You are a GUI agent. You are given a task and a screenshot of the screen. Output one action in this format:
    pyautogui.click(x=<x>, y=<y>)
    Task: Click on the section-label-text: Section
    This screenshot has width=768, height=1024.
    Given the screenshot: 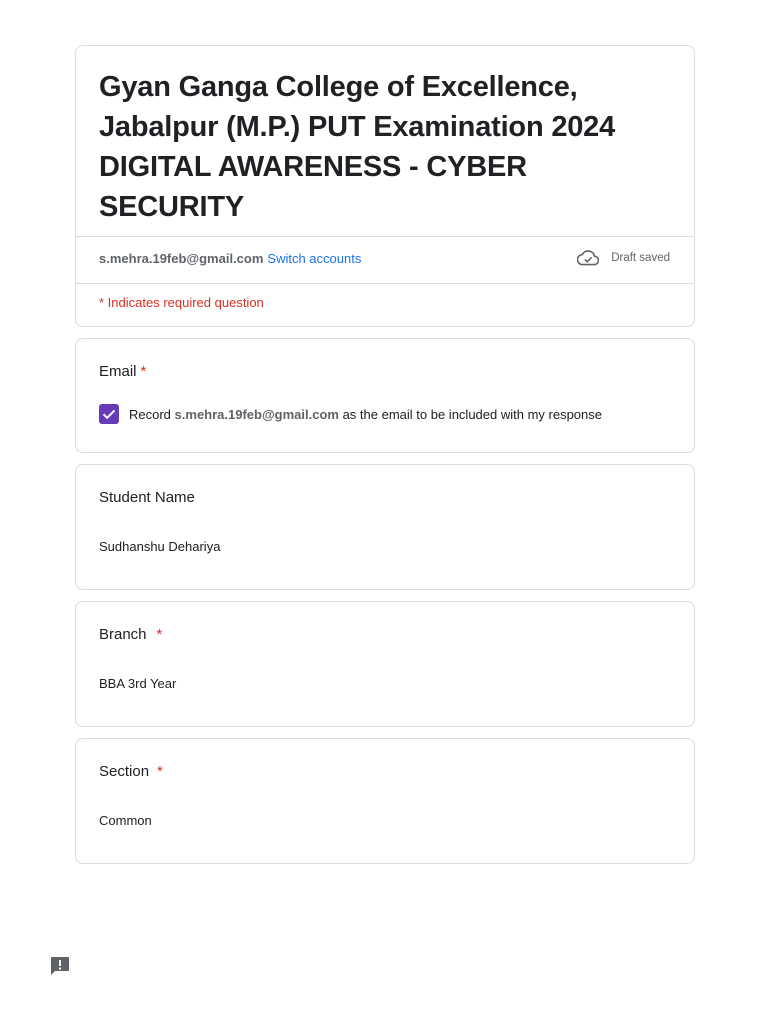 What is the action you would take?
    pyautogui.click(x=124, y=771)
    